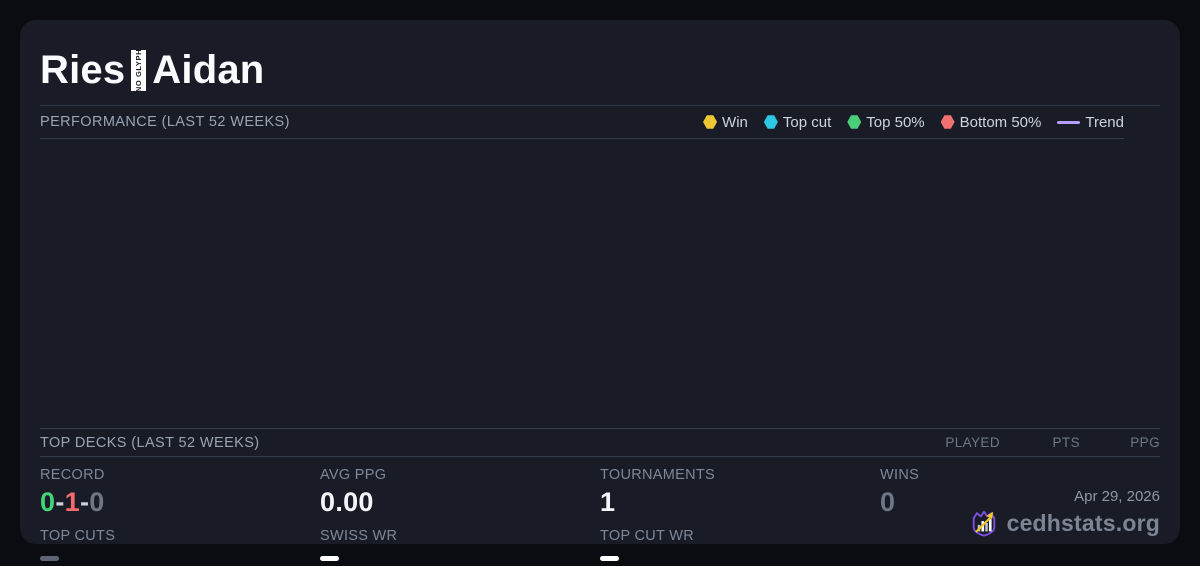 The image size is (1200, 566). What do you see at coordinates (72, 475) in the screenshot?
I see `record-label: RECORD` at bounding box center [72, 475].